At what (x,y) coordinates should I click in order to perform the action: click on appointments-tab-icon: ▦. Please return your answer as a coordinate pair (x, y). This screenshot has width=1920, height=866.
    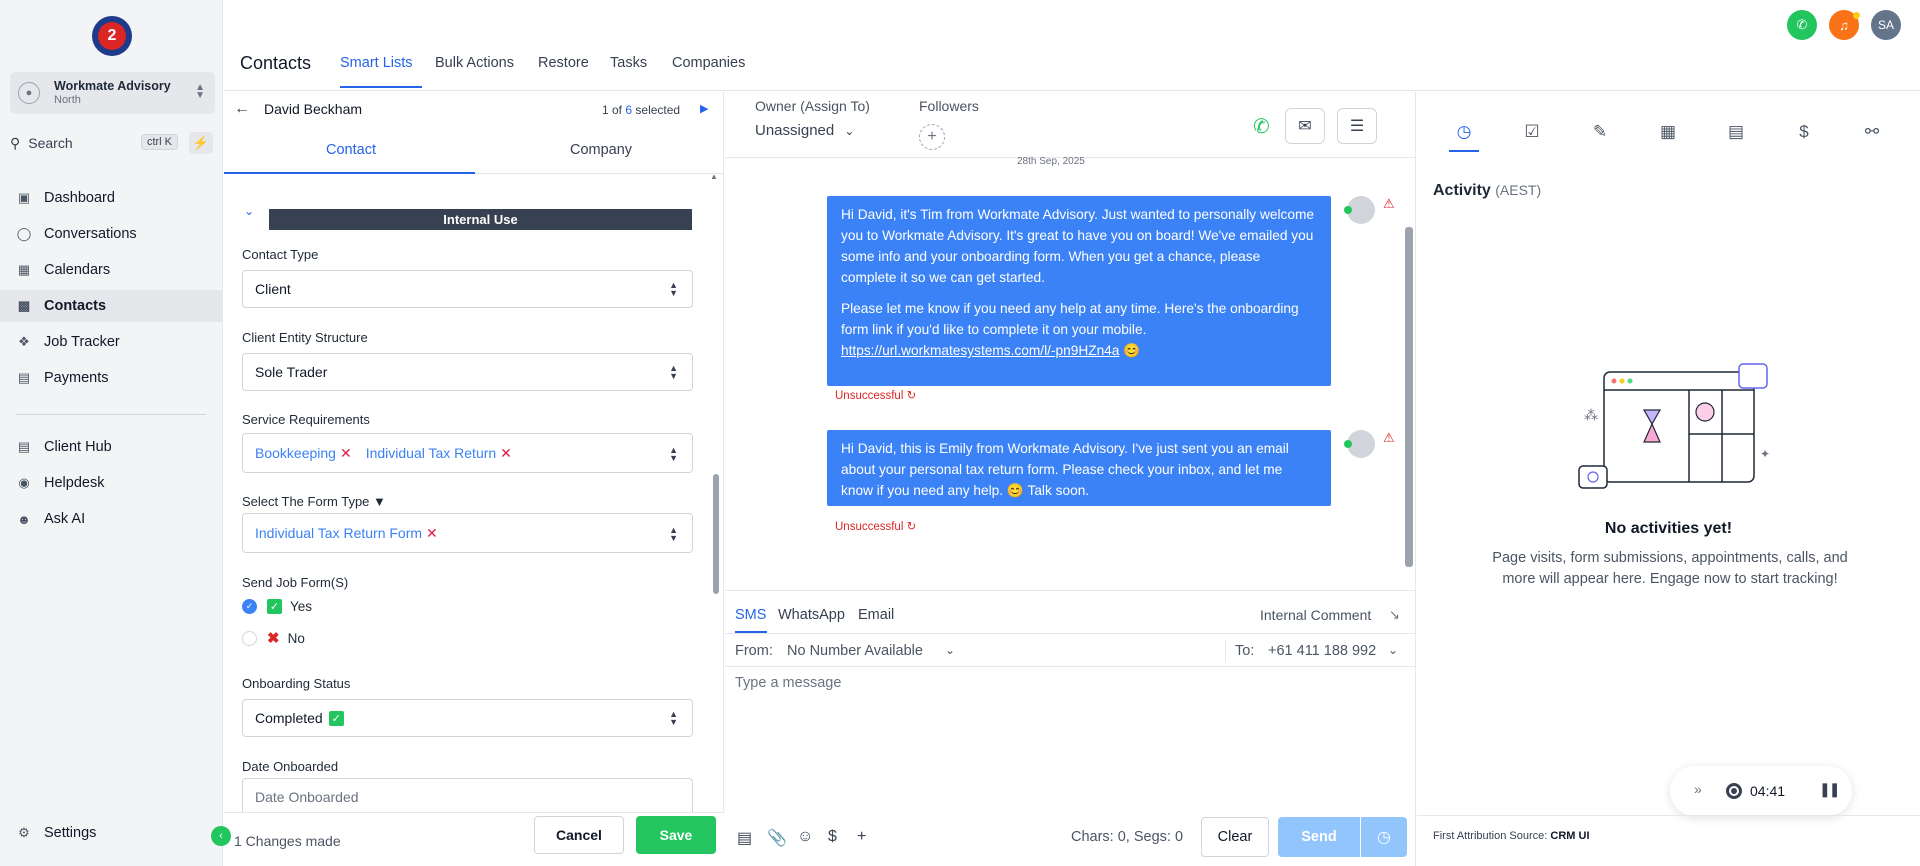
    Looking at the image, I should click on (1668, 132).